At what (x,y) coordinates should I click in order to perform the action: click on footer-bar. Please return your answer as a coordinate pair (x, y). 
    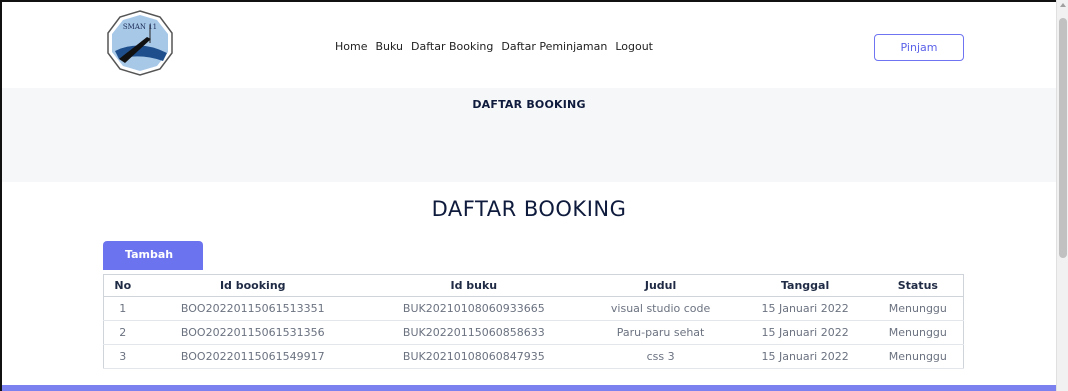
    Looking at the image, I should click on (529, 388).